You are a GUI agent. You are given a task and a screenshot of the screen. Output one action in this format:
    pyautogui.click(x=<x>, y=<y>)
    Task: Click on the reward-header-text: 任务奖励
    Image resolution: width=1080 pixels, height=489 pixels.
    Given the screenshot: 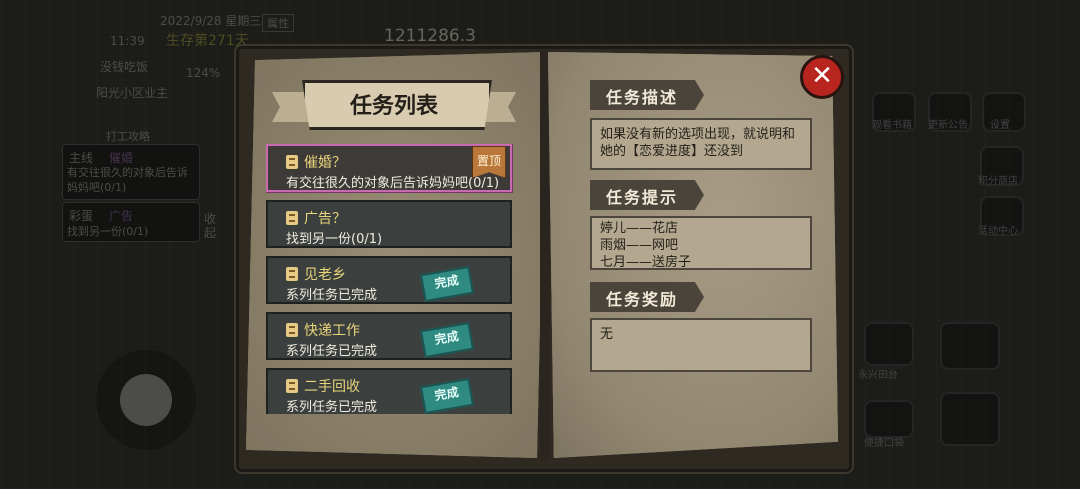 What is the action you would take?
    pyautogui.click(x=642, y=299)
    